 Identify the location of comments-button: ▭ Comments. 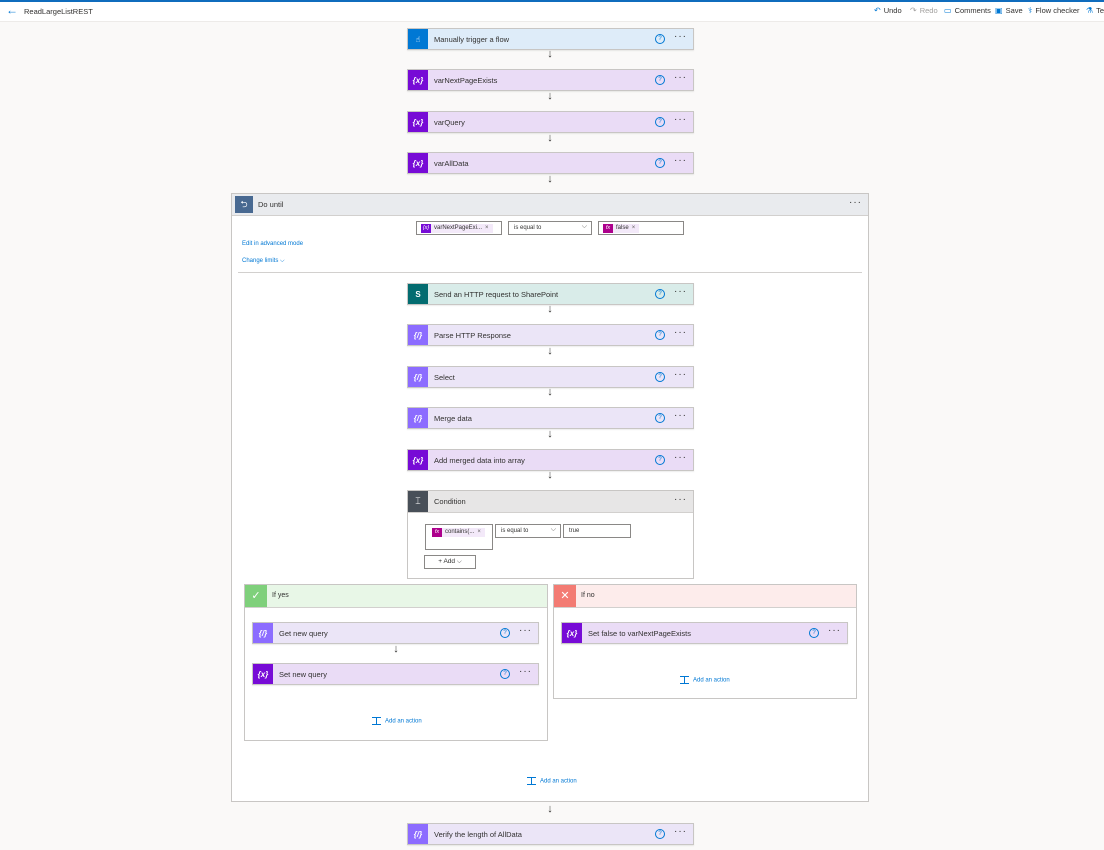
(967, 10).